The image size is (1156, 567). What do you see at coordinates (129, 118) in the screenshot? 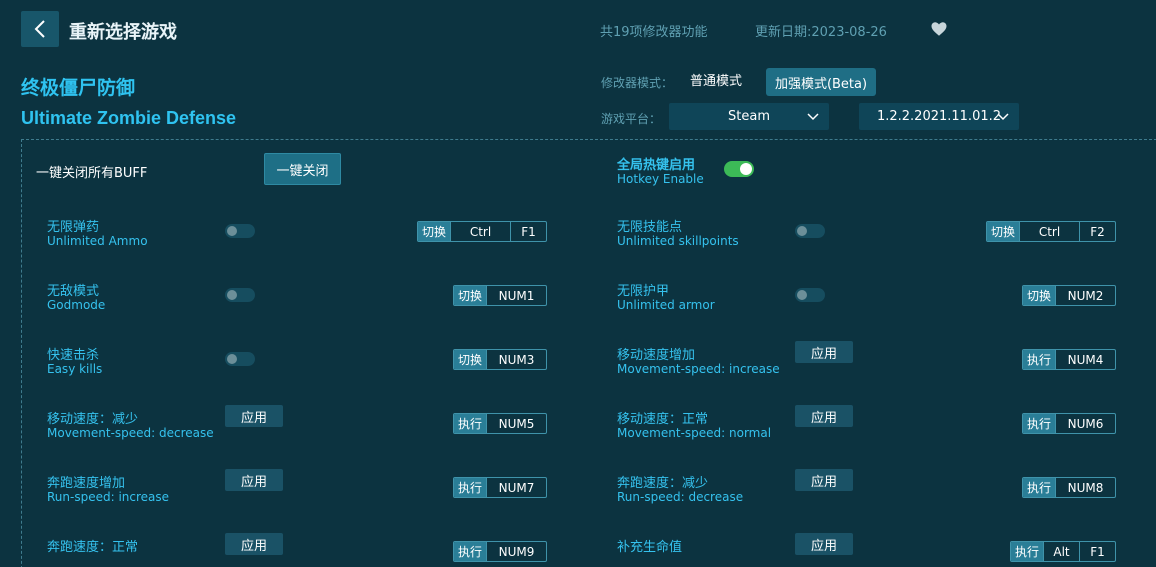
I see `game-title-en: Ultimate Zombie Defense` at bounding box center [129, 118].